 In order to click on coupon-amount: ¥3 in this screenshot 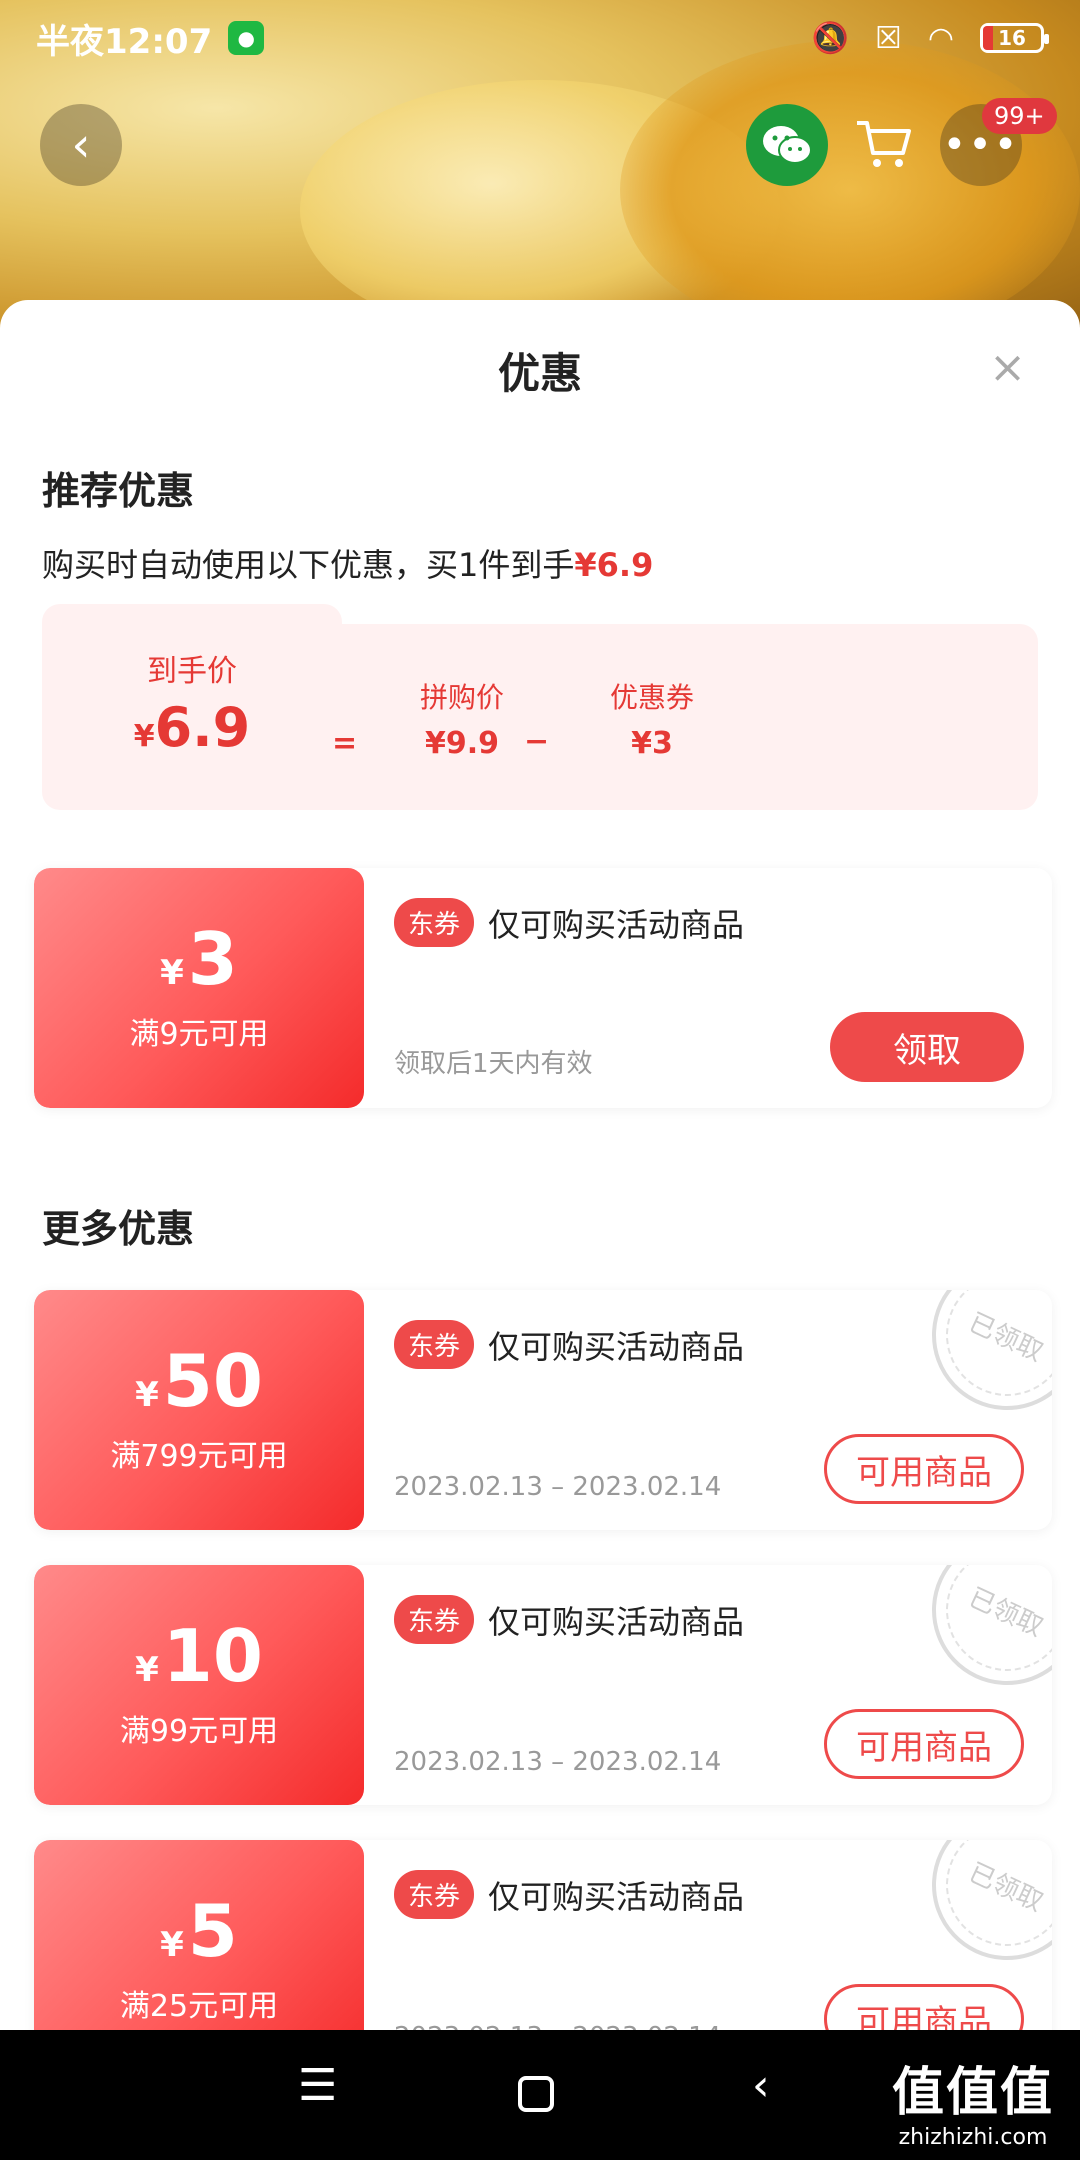, I will do `click(199, 959)`.